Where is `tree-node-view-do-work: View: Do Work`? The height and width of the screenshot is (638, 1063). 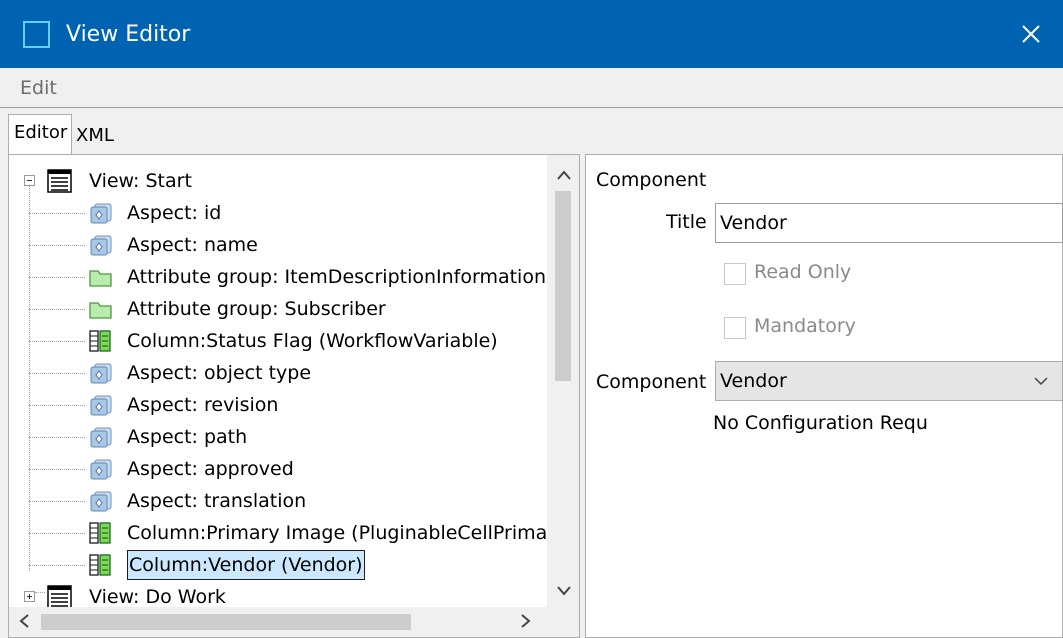 tree-node-view-do-work: View: Do Work is located at coordinates (278, 594).